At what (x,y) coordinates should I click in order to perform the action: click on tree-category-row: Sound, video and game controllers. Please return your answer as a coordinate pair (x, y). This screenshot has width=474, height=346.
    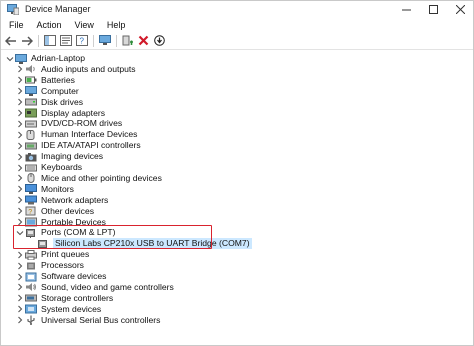
    Looking at the image, I should click on (94, 287).